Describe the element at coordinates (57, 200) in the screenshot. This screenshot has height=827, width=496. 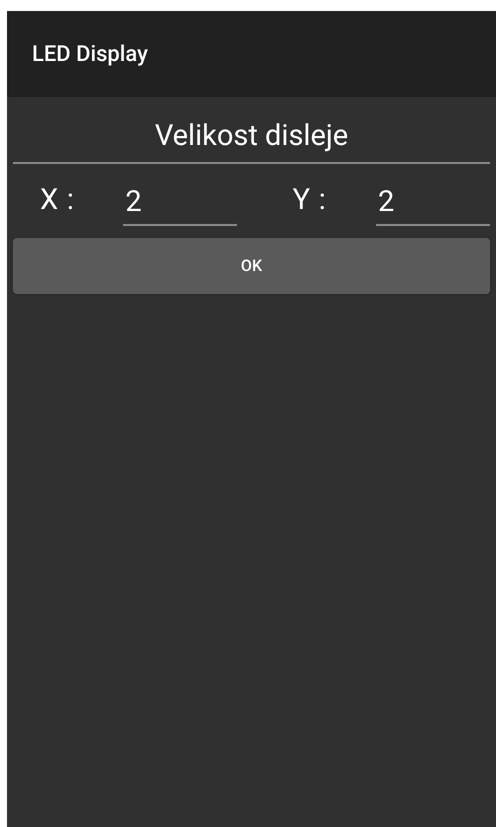
I see `field-label: X :` at that location.